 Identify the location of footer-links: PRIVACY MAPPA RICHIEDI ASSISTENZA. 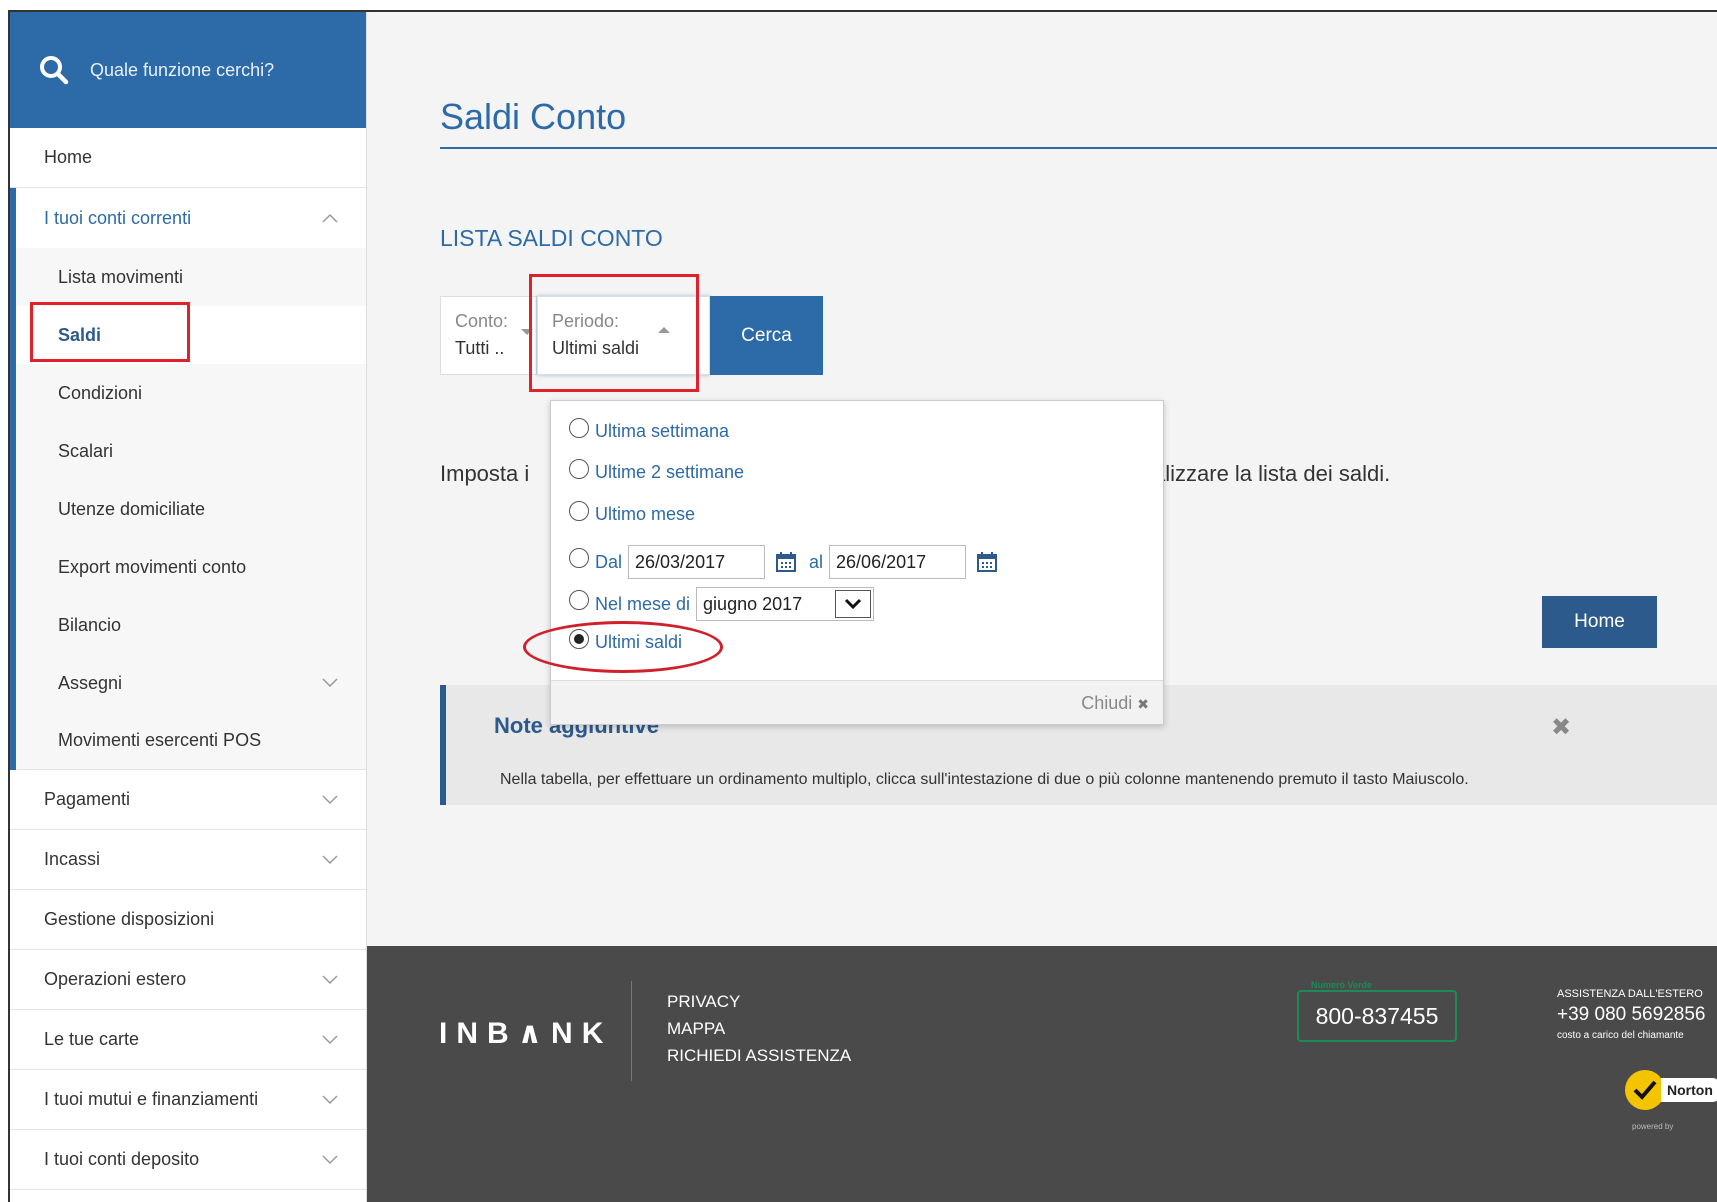
(759, 1028).